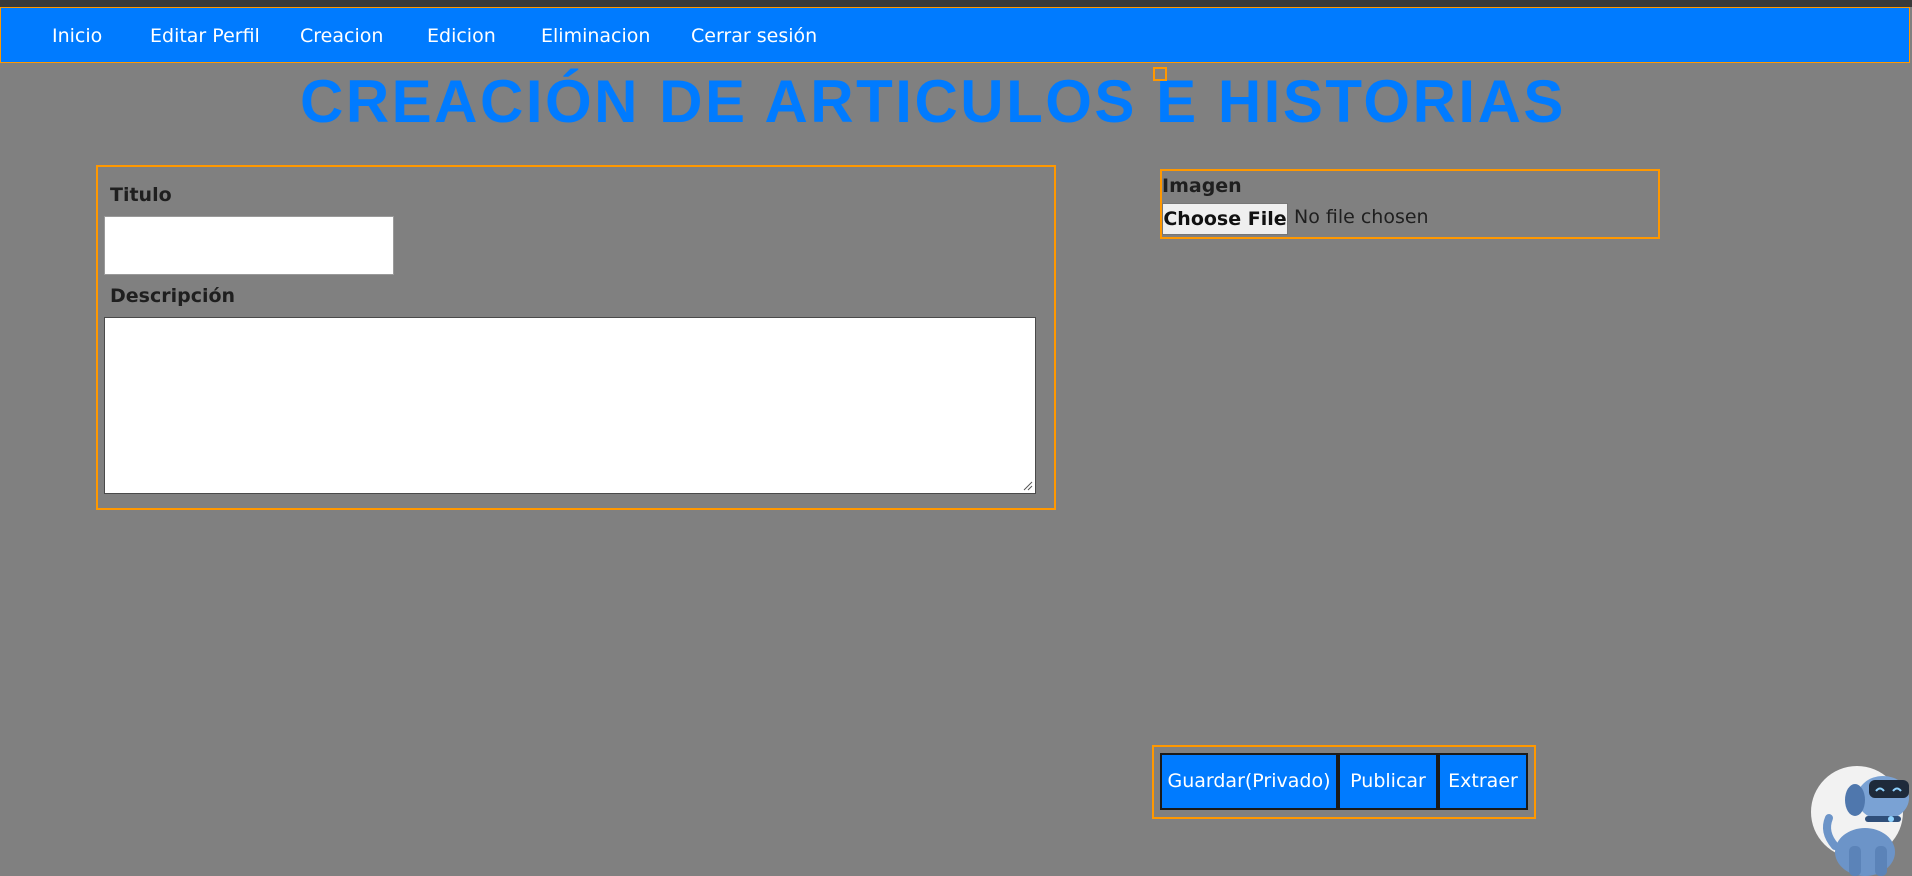 This screenshot has width=1912, height=876. What do you see at coordinates (173, 296) in the screenshot?
I see `description-label: Descripción` at bounding box center [173, 296].